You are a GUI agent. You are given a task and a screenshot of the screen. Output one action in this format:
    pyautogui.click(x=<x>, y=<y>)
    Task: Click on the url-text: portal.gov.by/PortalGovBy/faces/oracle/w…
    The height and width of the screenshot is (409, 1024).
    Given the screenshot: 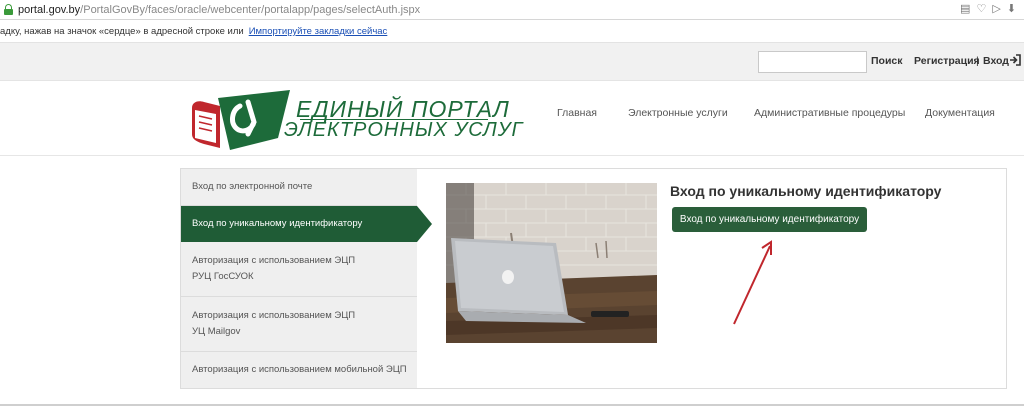 What is the action you would take?
    pyautogui.click(x=219, y=10)
    